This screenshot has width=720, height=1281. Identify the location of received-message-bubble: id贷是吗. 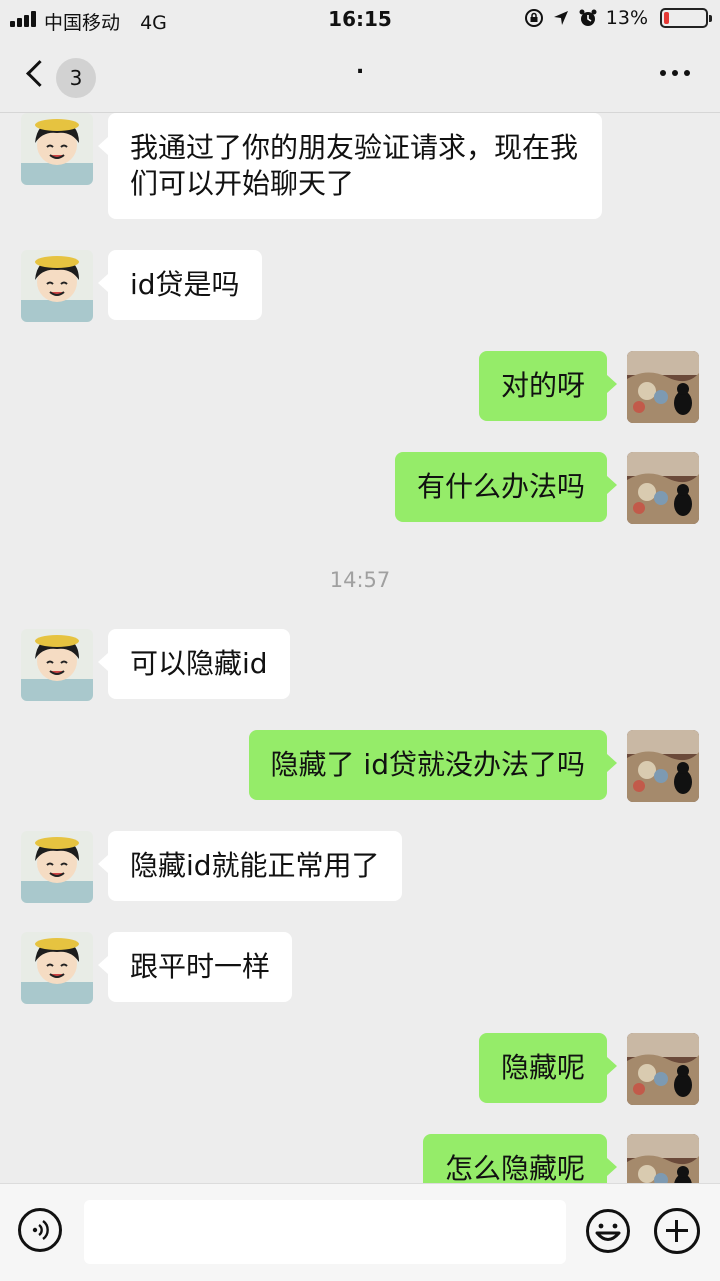
(180, 285).